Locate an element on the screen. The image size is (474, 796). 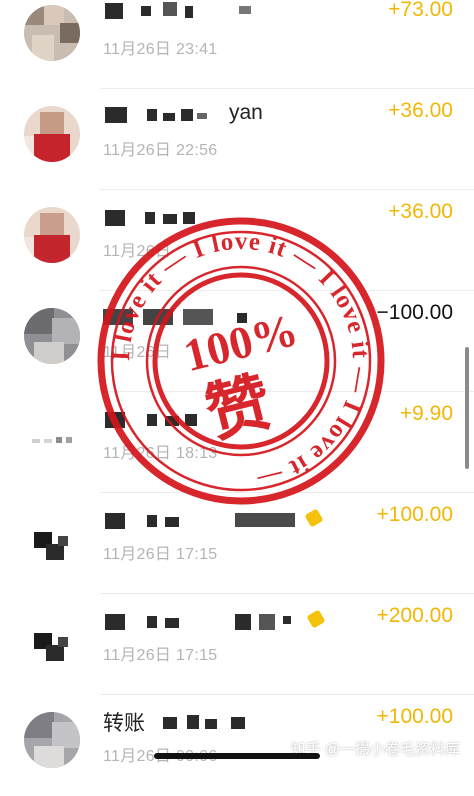
transaction-row: 11月26日 +36.00 is located at coordinates (237, 240).